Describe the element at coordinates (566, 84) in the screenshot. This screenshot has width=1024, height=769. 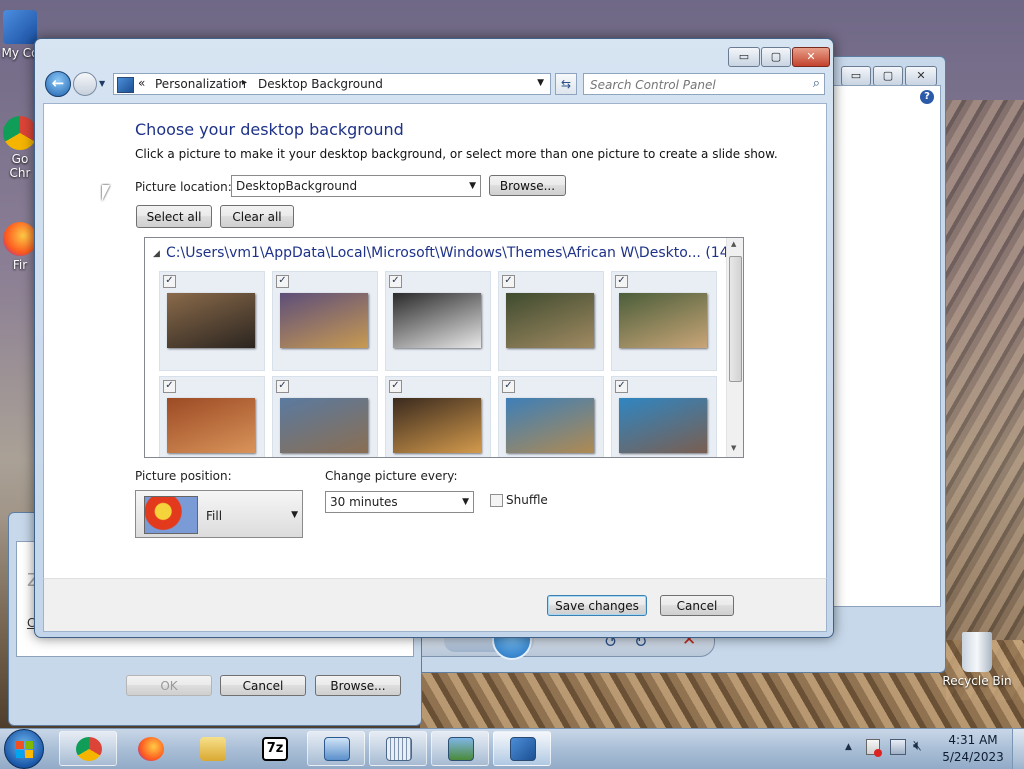
I see `refresh-icon: ⇆` at that location.